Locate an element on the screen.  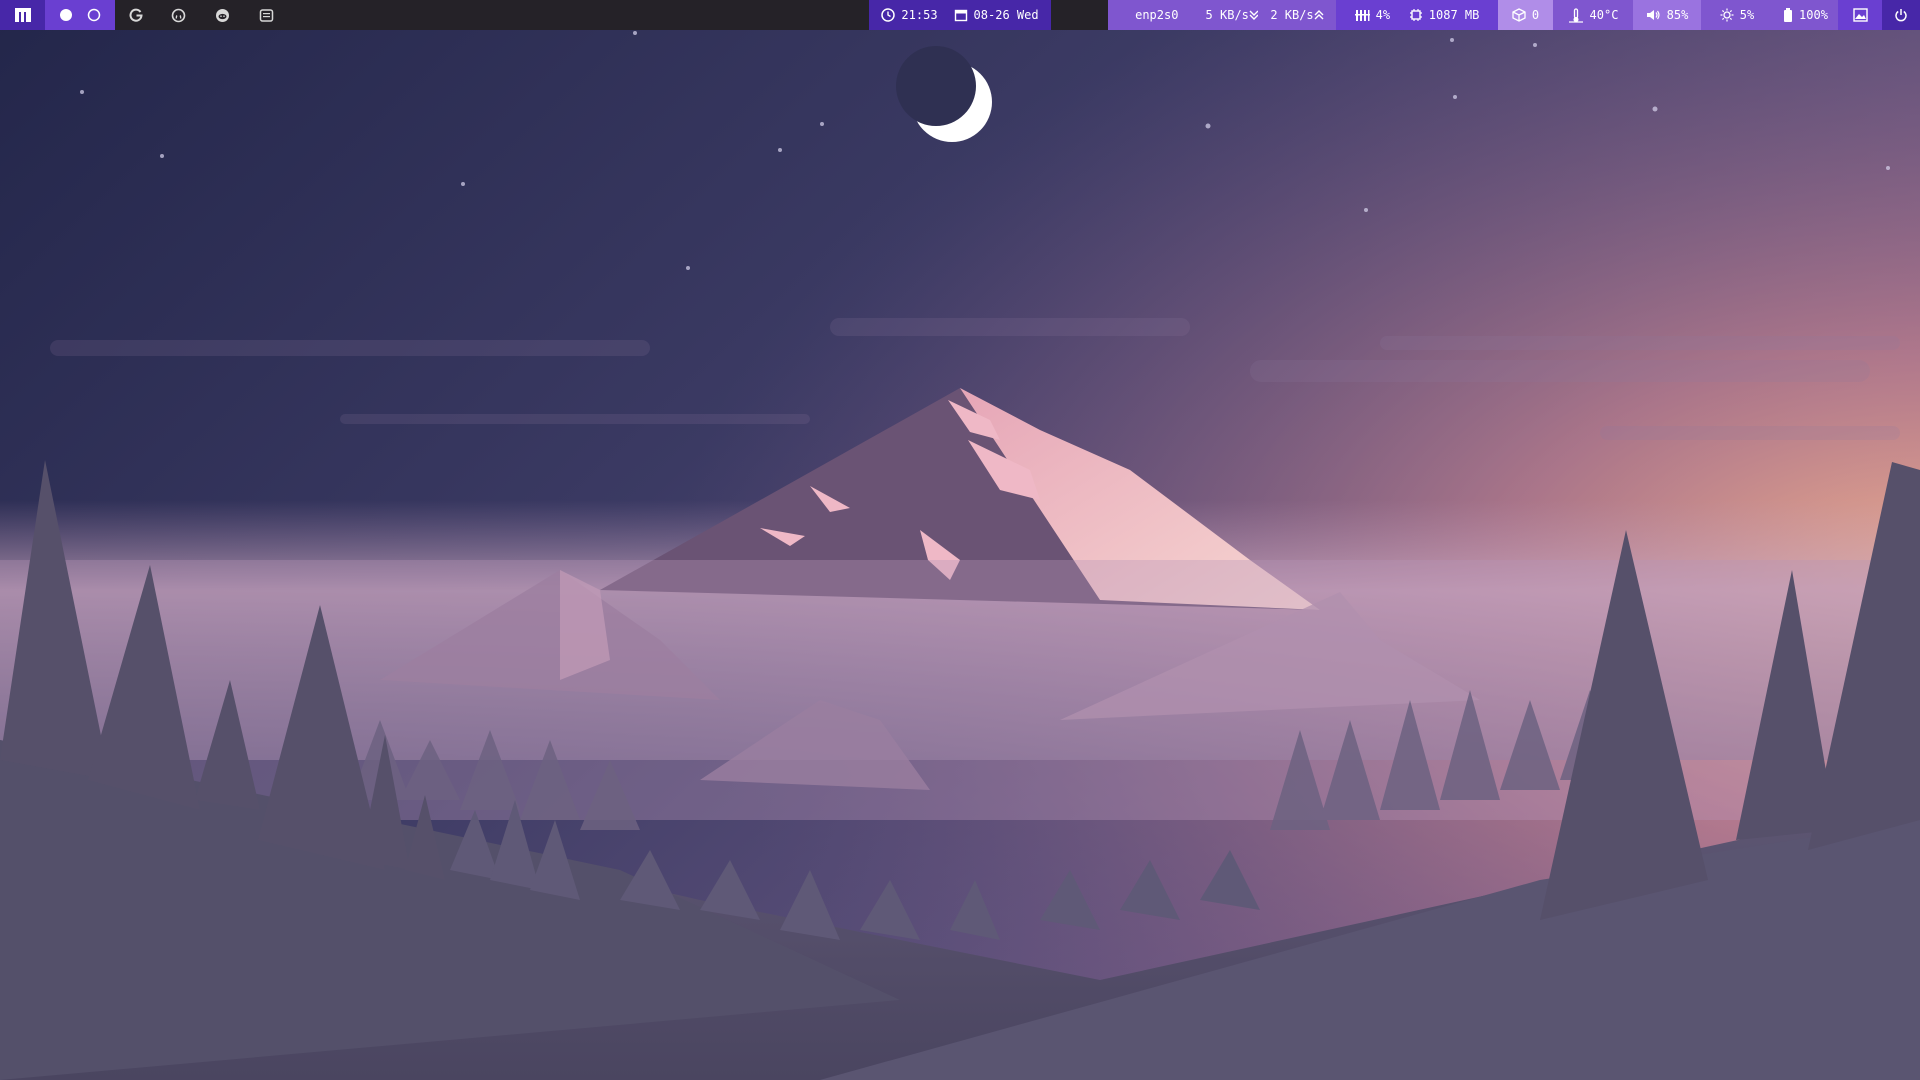
battery-level: 100% is located at coordinates (1813, 15).